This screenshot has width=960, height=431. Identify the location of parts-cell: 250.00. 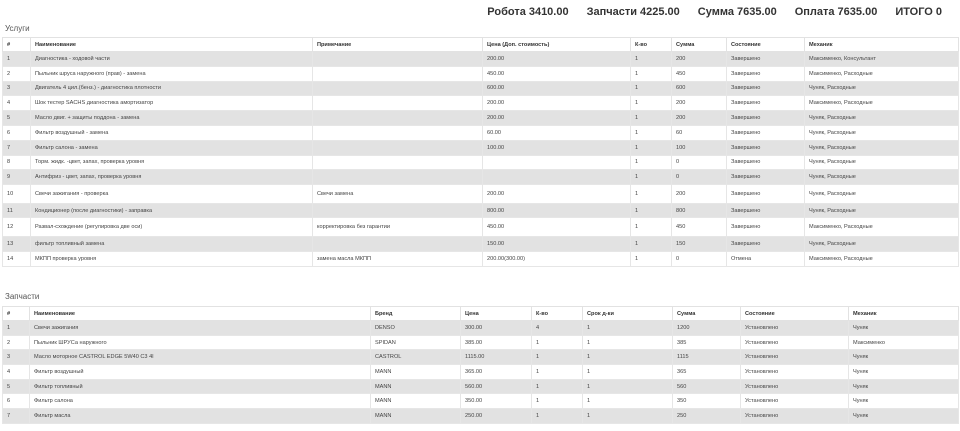
(496, 416).